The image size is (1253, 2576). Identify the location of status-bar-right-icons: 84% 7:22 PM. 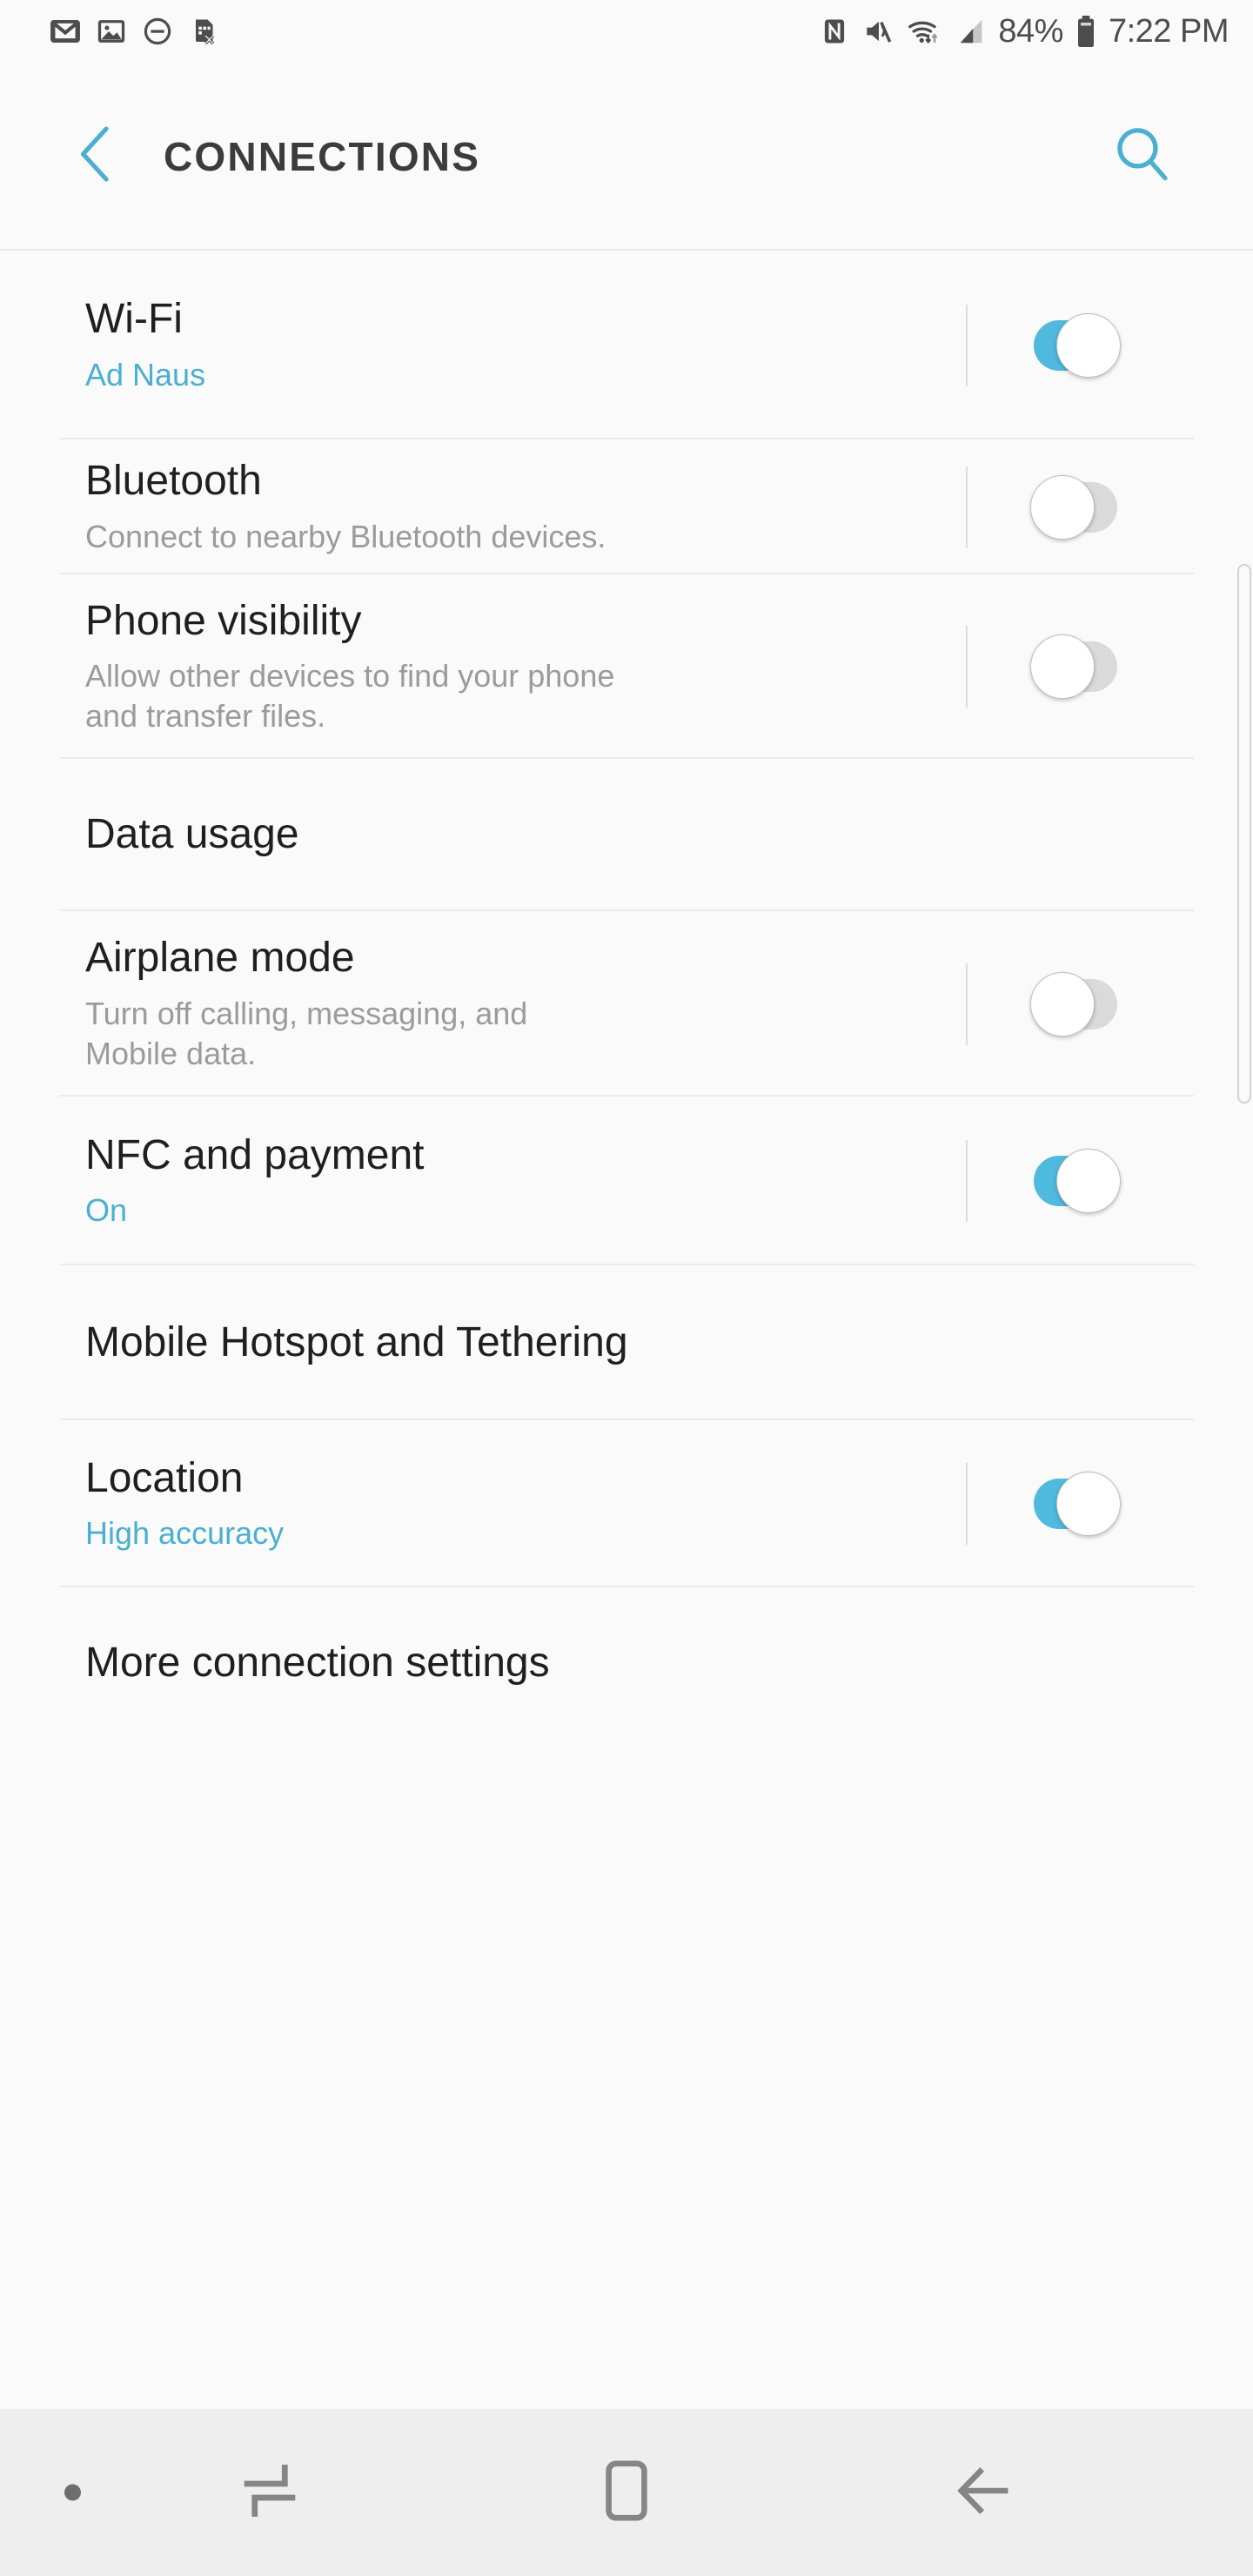
(1024, 32).